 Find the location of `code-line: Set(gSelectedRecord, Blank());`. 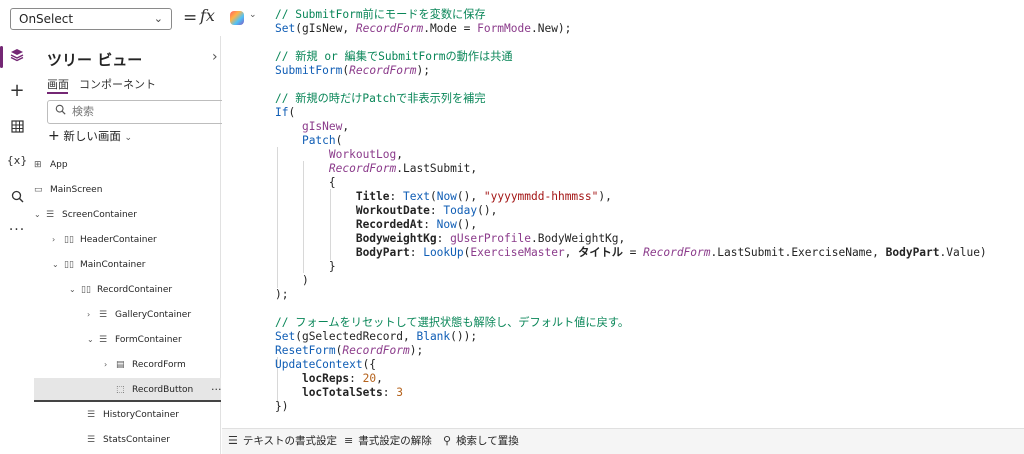

code-line: Set(gSelectedRecord, Blank()); is located at coordinates (376, 336).